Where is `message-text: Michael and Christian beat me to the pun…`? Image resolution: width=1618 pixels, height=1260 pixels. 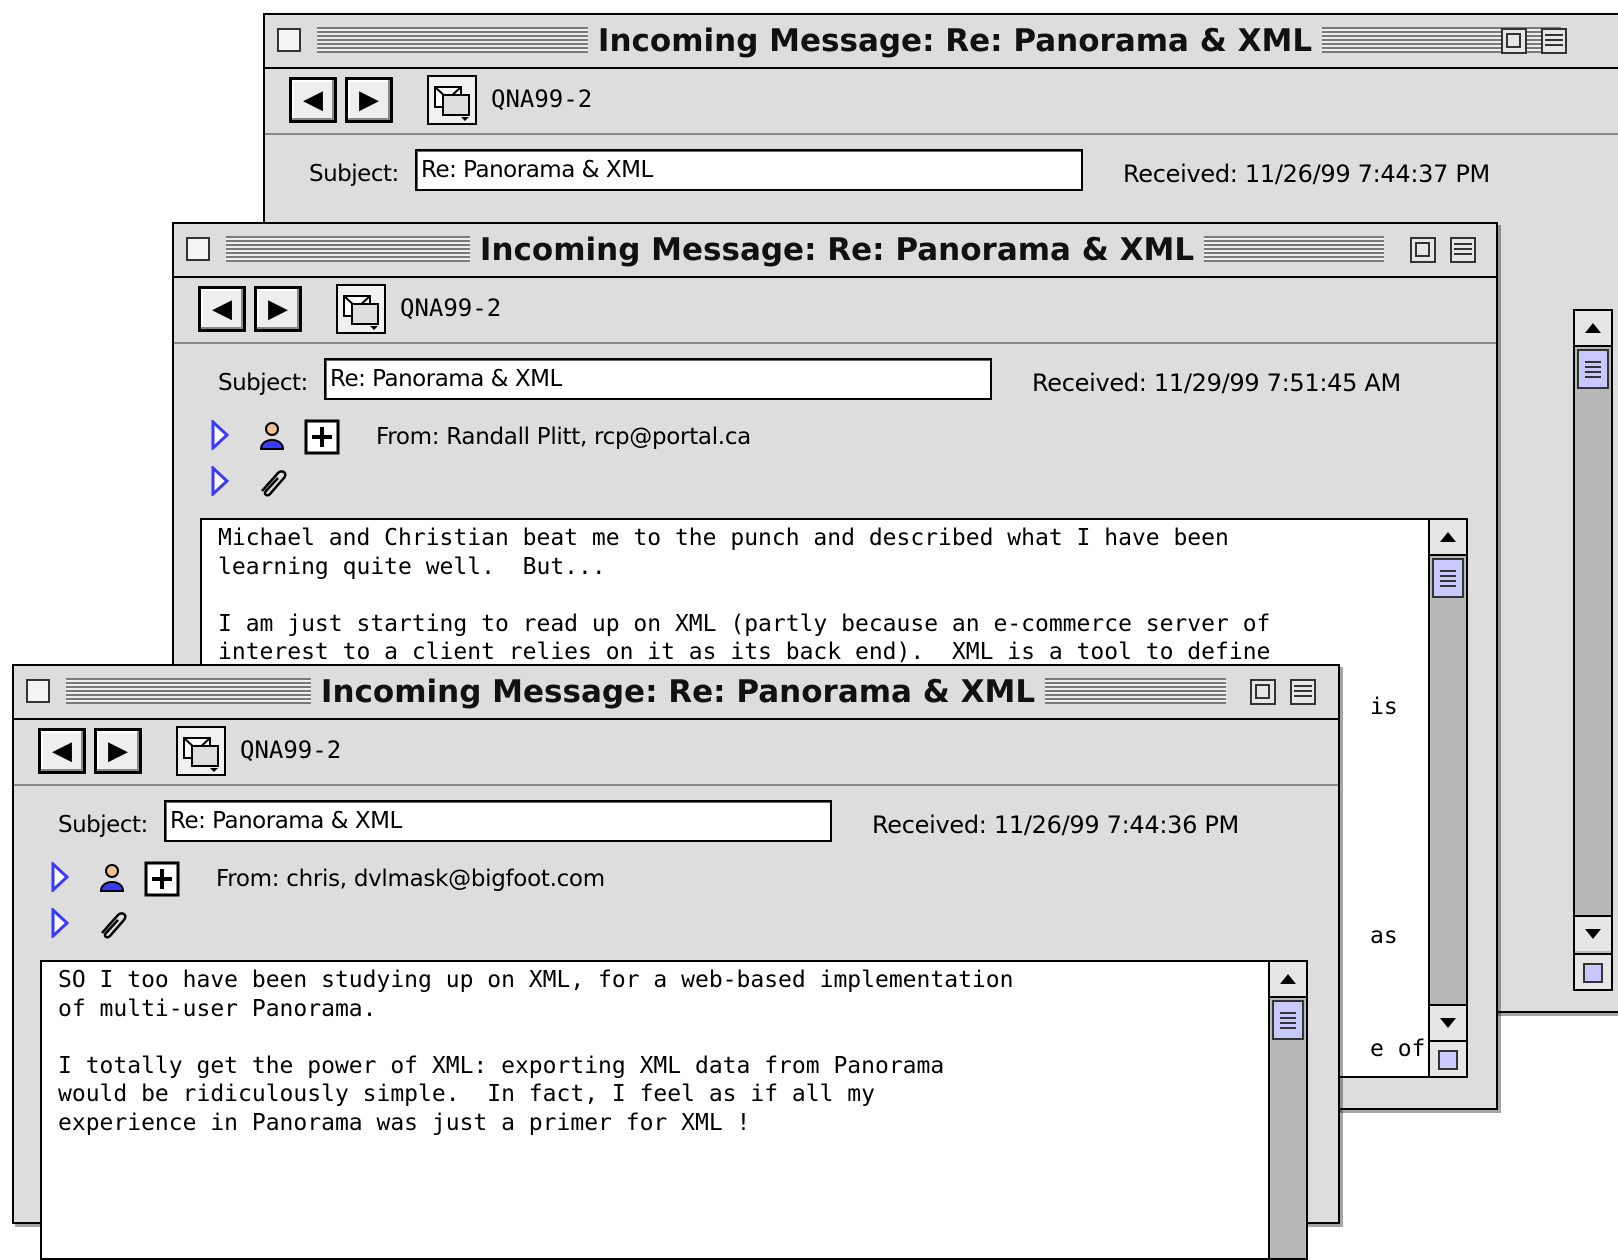
message-text: Michael and Christian beat me to the pun… is located at coordinates (812, 595).